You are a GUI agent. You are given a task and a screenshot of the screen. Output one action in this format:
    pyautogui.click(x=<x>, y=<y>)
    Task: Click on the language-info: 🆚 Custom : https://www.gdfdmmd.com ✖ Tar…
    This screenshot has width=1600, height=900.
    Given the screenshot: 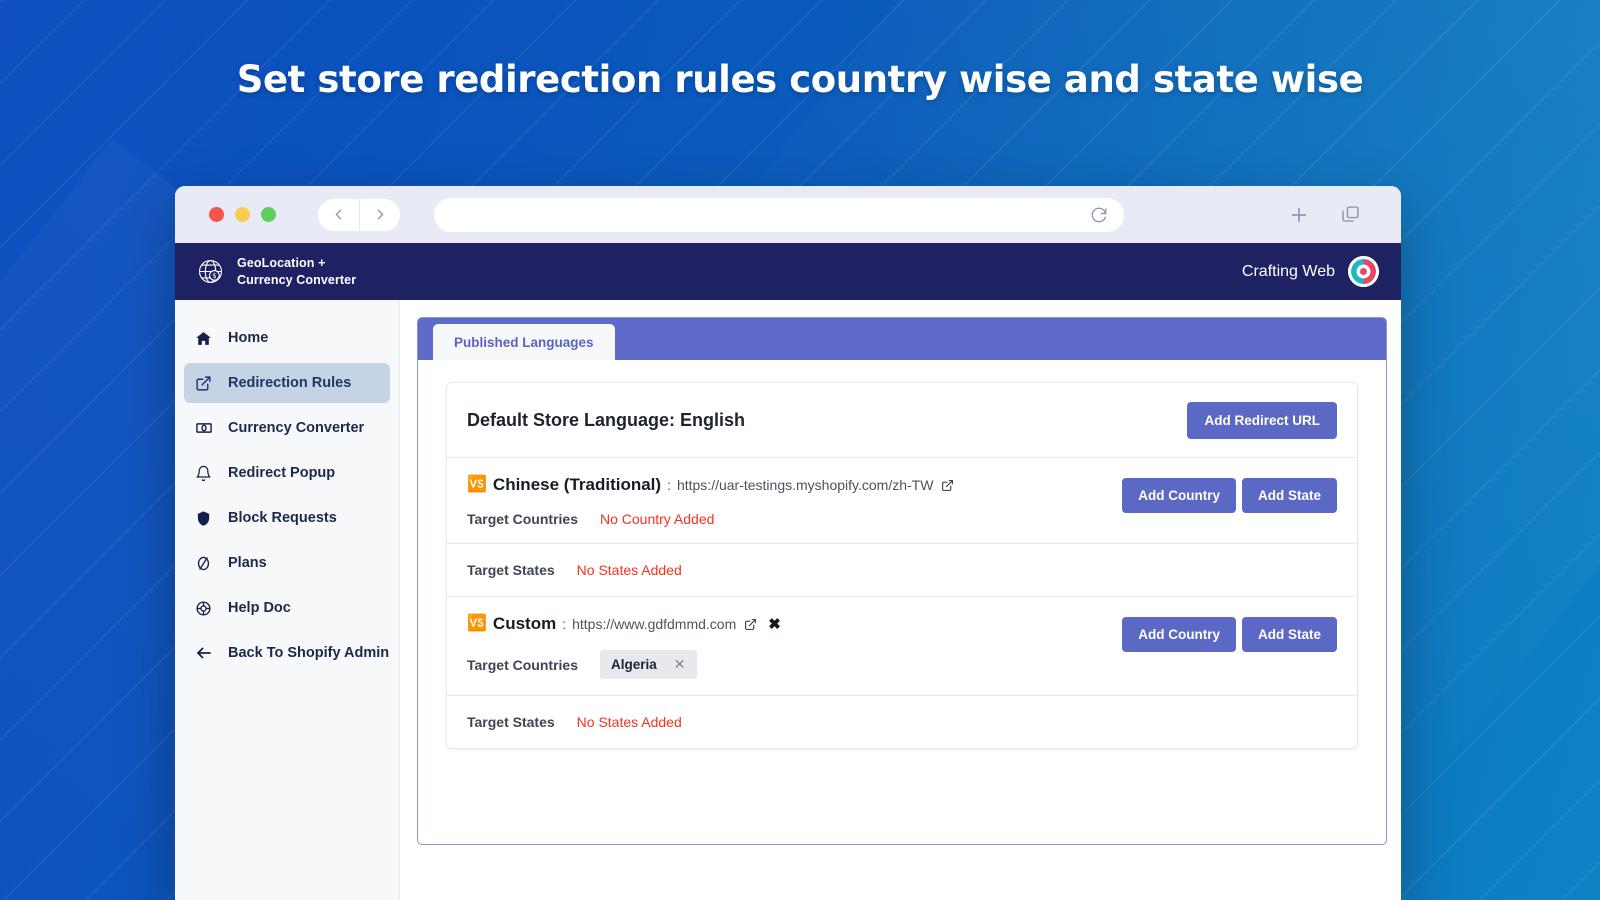 What is the action you would take?
    pyautogui.click(x=794, y=646)
    